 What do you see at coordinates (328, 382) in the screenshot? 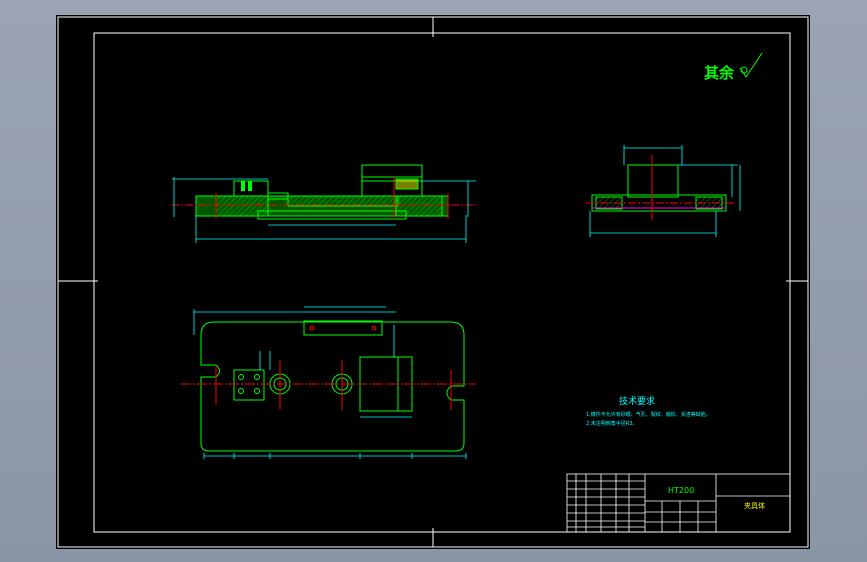
I see `top-view` at bounding box center [328, 382].